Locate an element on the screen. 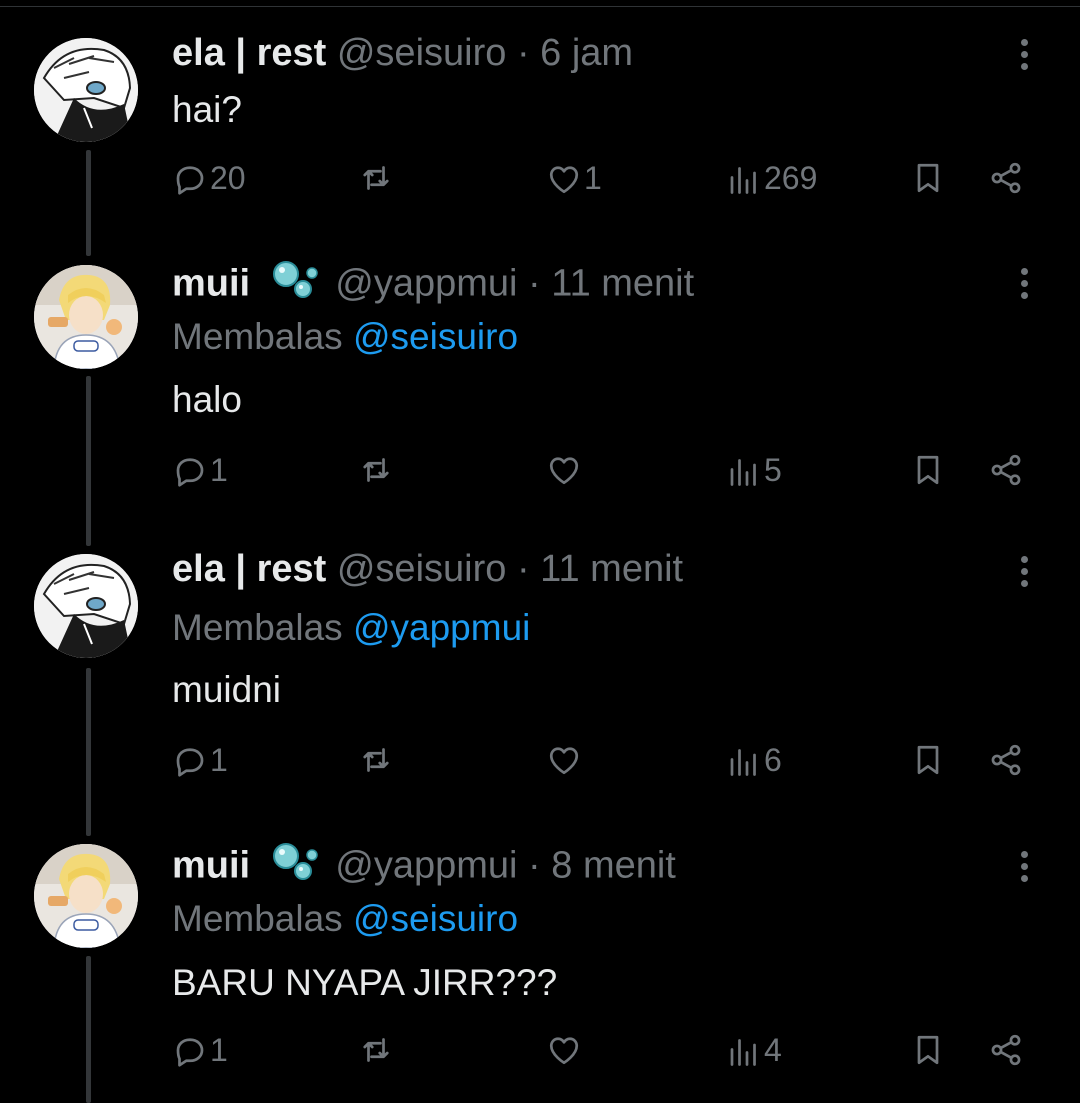 This screenshot has width=1080, height=1103. tweet-text: muidni is located at coordinates (226, 689).